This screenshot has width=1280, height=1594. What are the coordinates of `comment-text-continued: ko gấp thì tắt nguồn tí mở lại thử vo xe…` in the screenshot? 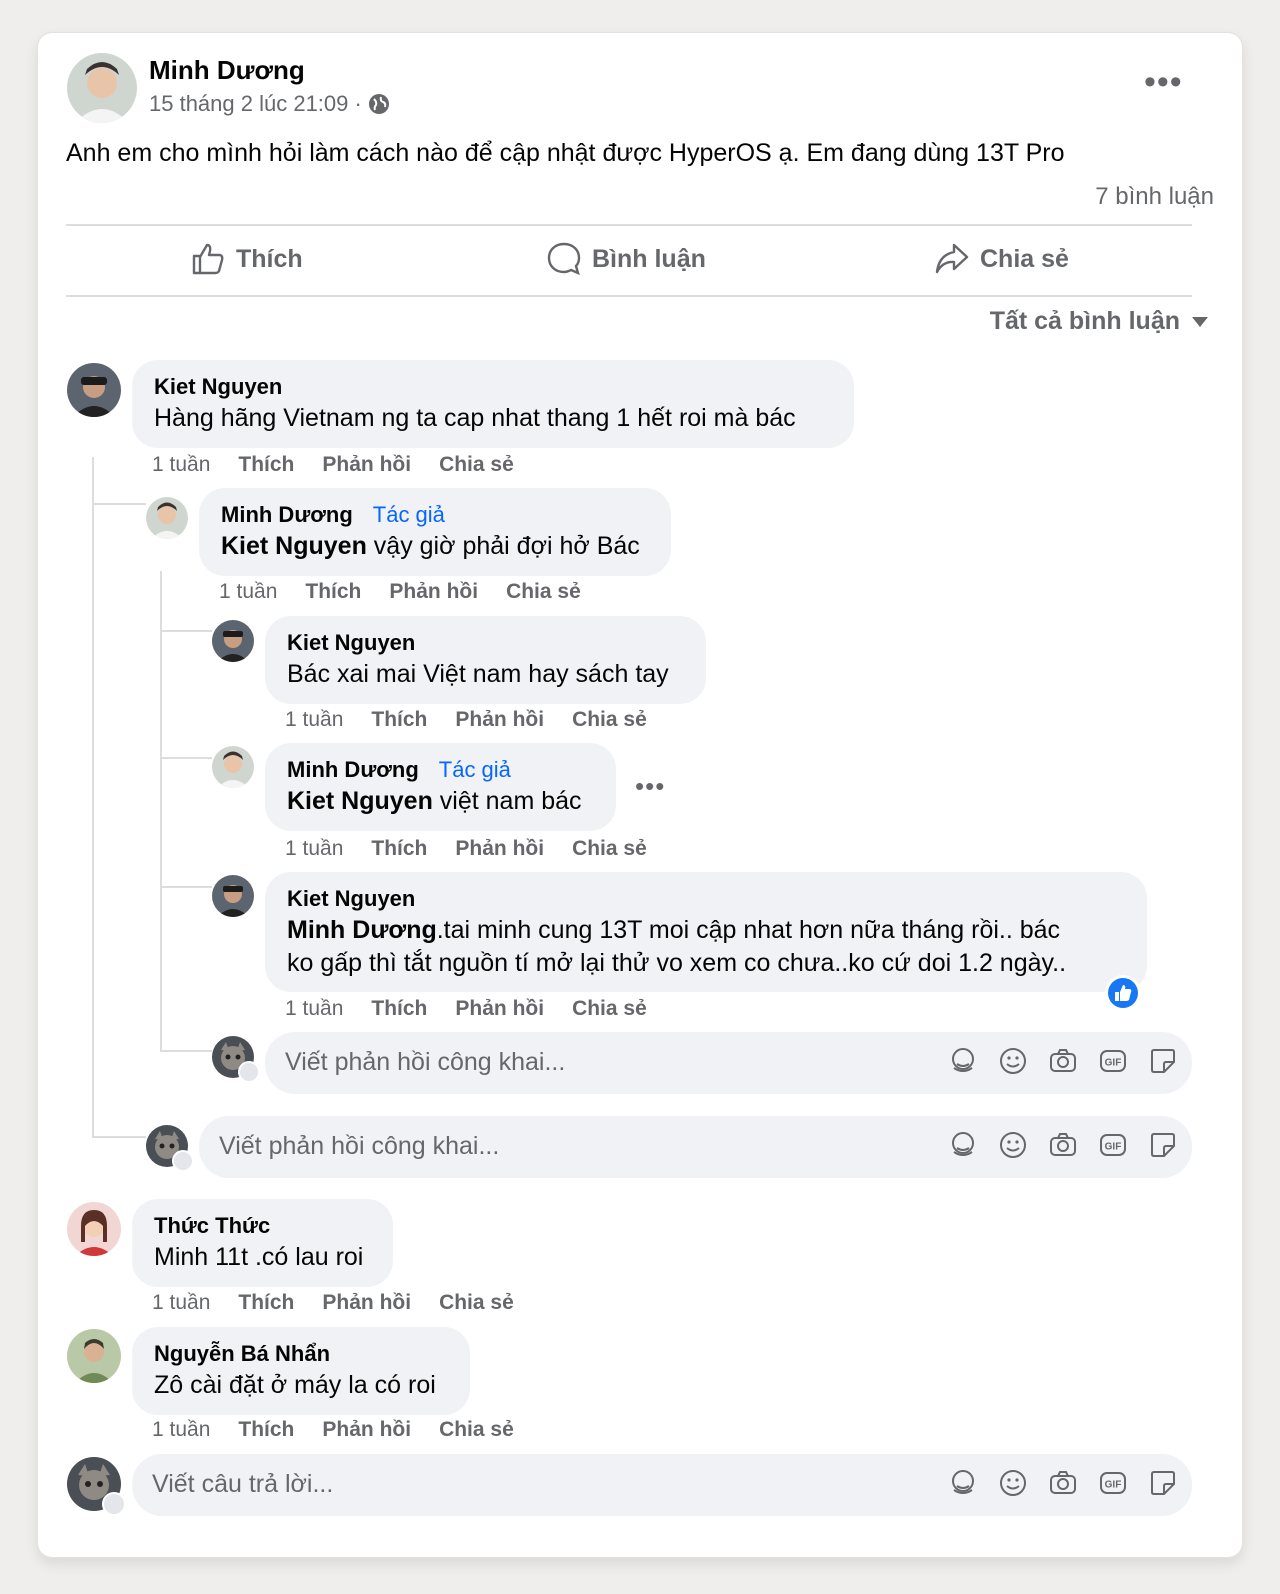 It's located at (677, 963).